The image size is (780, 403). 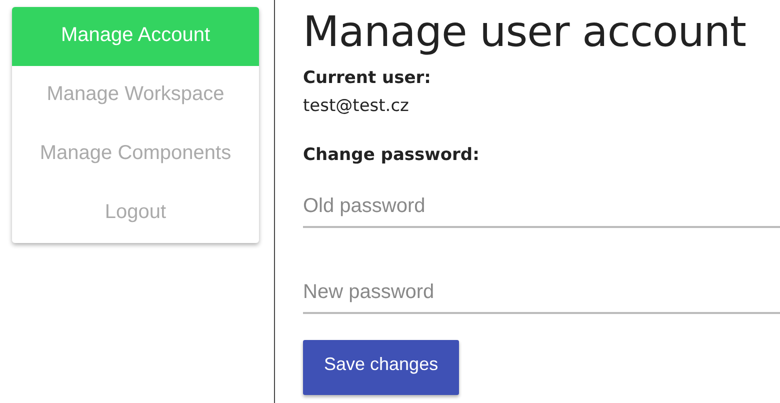 What do you see at coordinates (525, 29) in the screenshot?
I see `page-title: Manage user account` at bounding box center [525, 29].